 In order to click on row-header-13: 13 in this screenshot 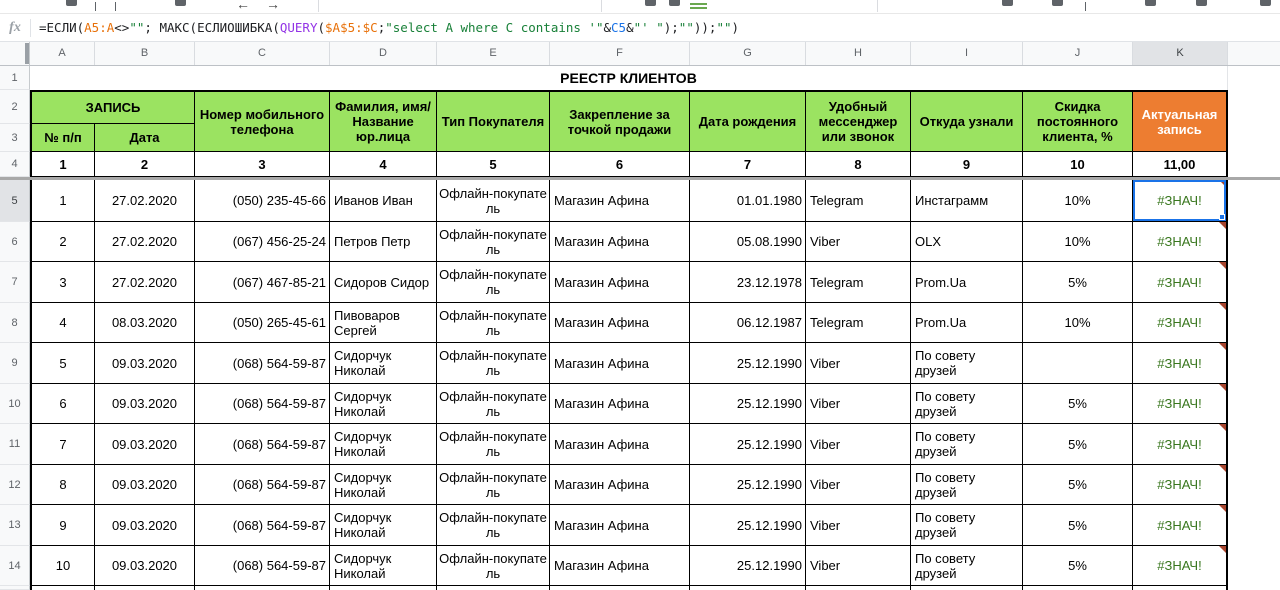, I will do `click(15, 525)`.